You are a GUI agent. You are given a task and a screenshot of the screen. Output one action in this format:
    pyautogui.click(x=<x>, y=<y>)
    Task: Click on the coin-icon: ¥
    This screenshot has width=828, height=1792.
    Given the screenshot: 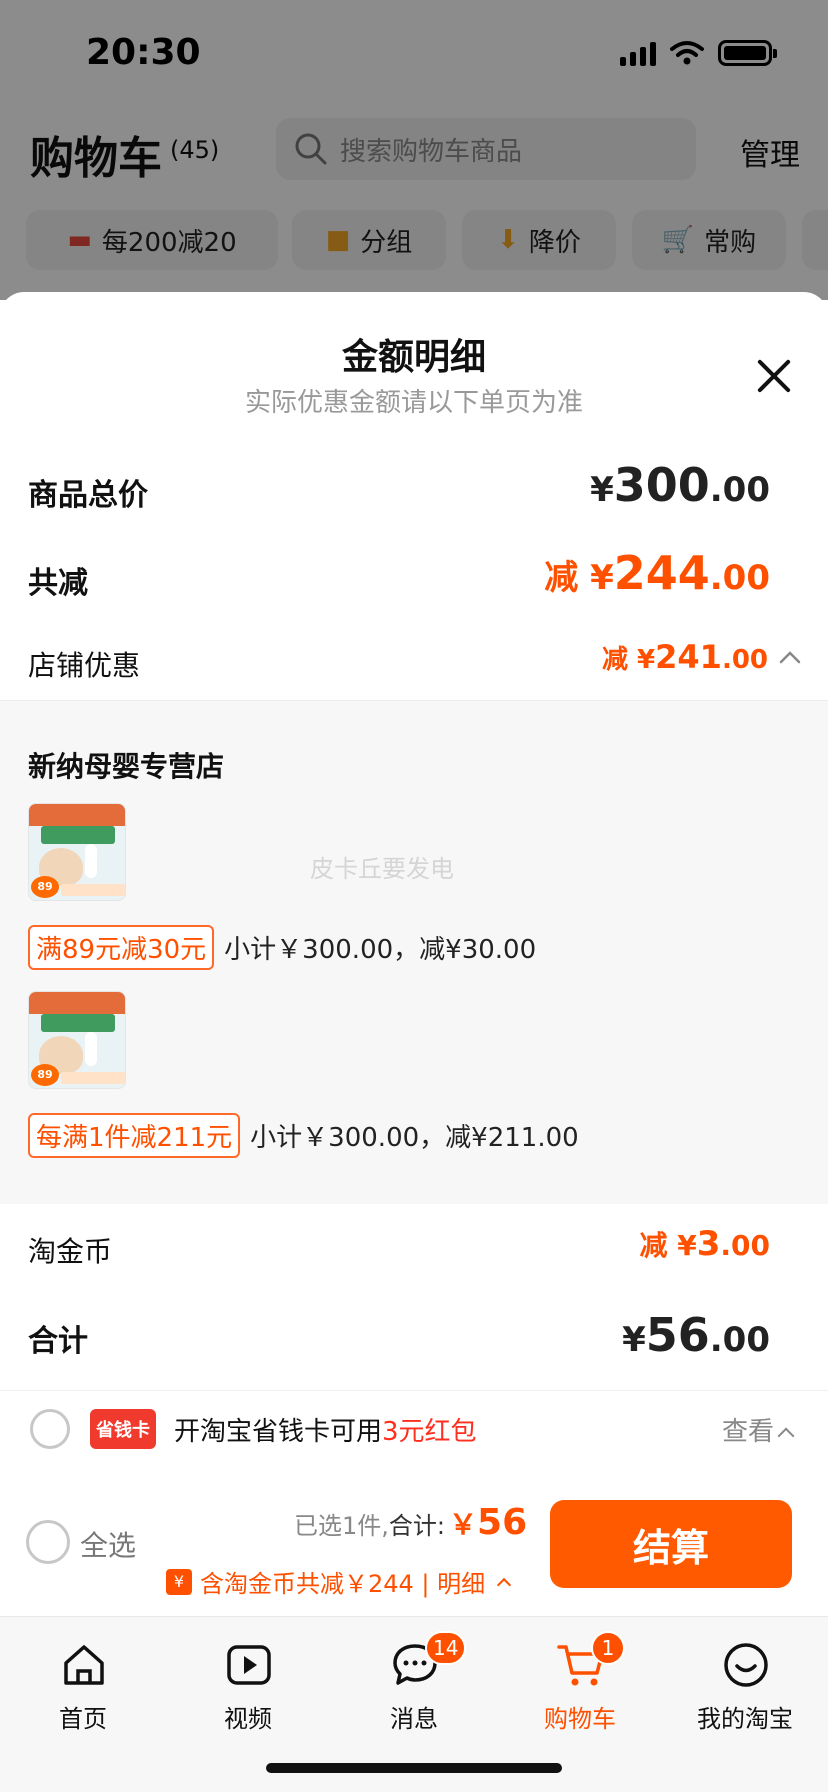 What is the action you would take?
    pyautogui.click(x=179, y=1581)
    